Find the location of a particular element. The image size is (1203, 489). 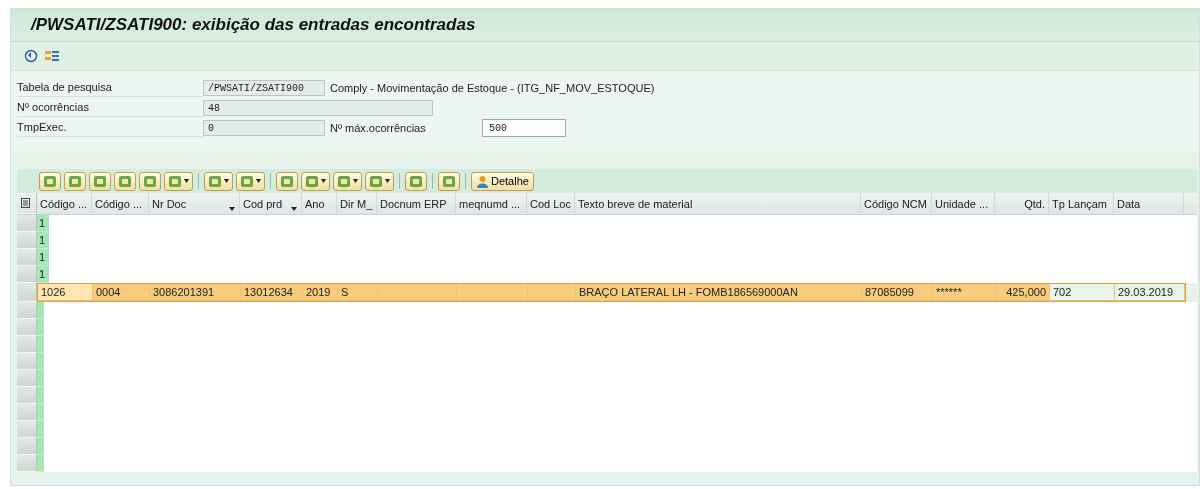

table-cell: 3086201391 is located at coordinates (184, 292).